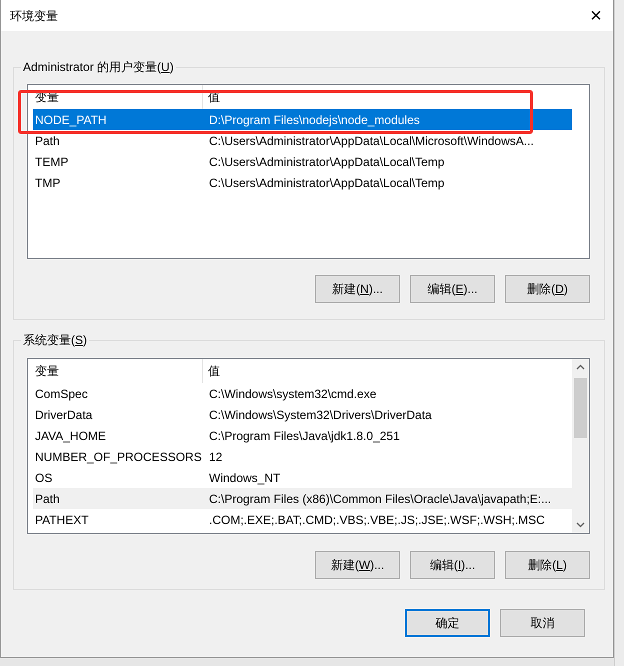  I want to click on group-label: 系统变量(S), so click(55, 340).